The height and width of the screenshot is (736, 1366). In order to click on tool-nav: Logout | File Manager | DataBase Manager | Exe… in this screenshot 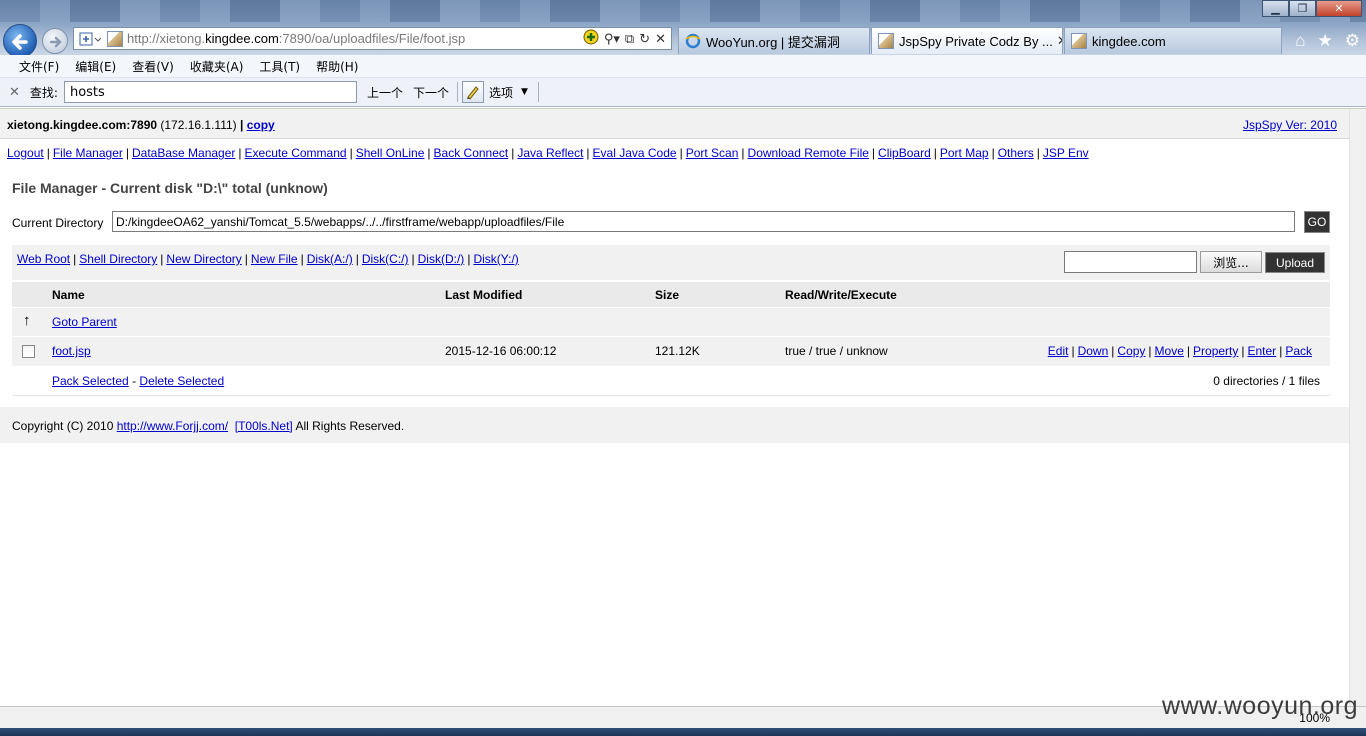, I will do `click(548, 153)`.